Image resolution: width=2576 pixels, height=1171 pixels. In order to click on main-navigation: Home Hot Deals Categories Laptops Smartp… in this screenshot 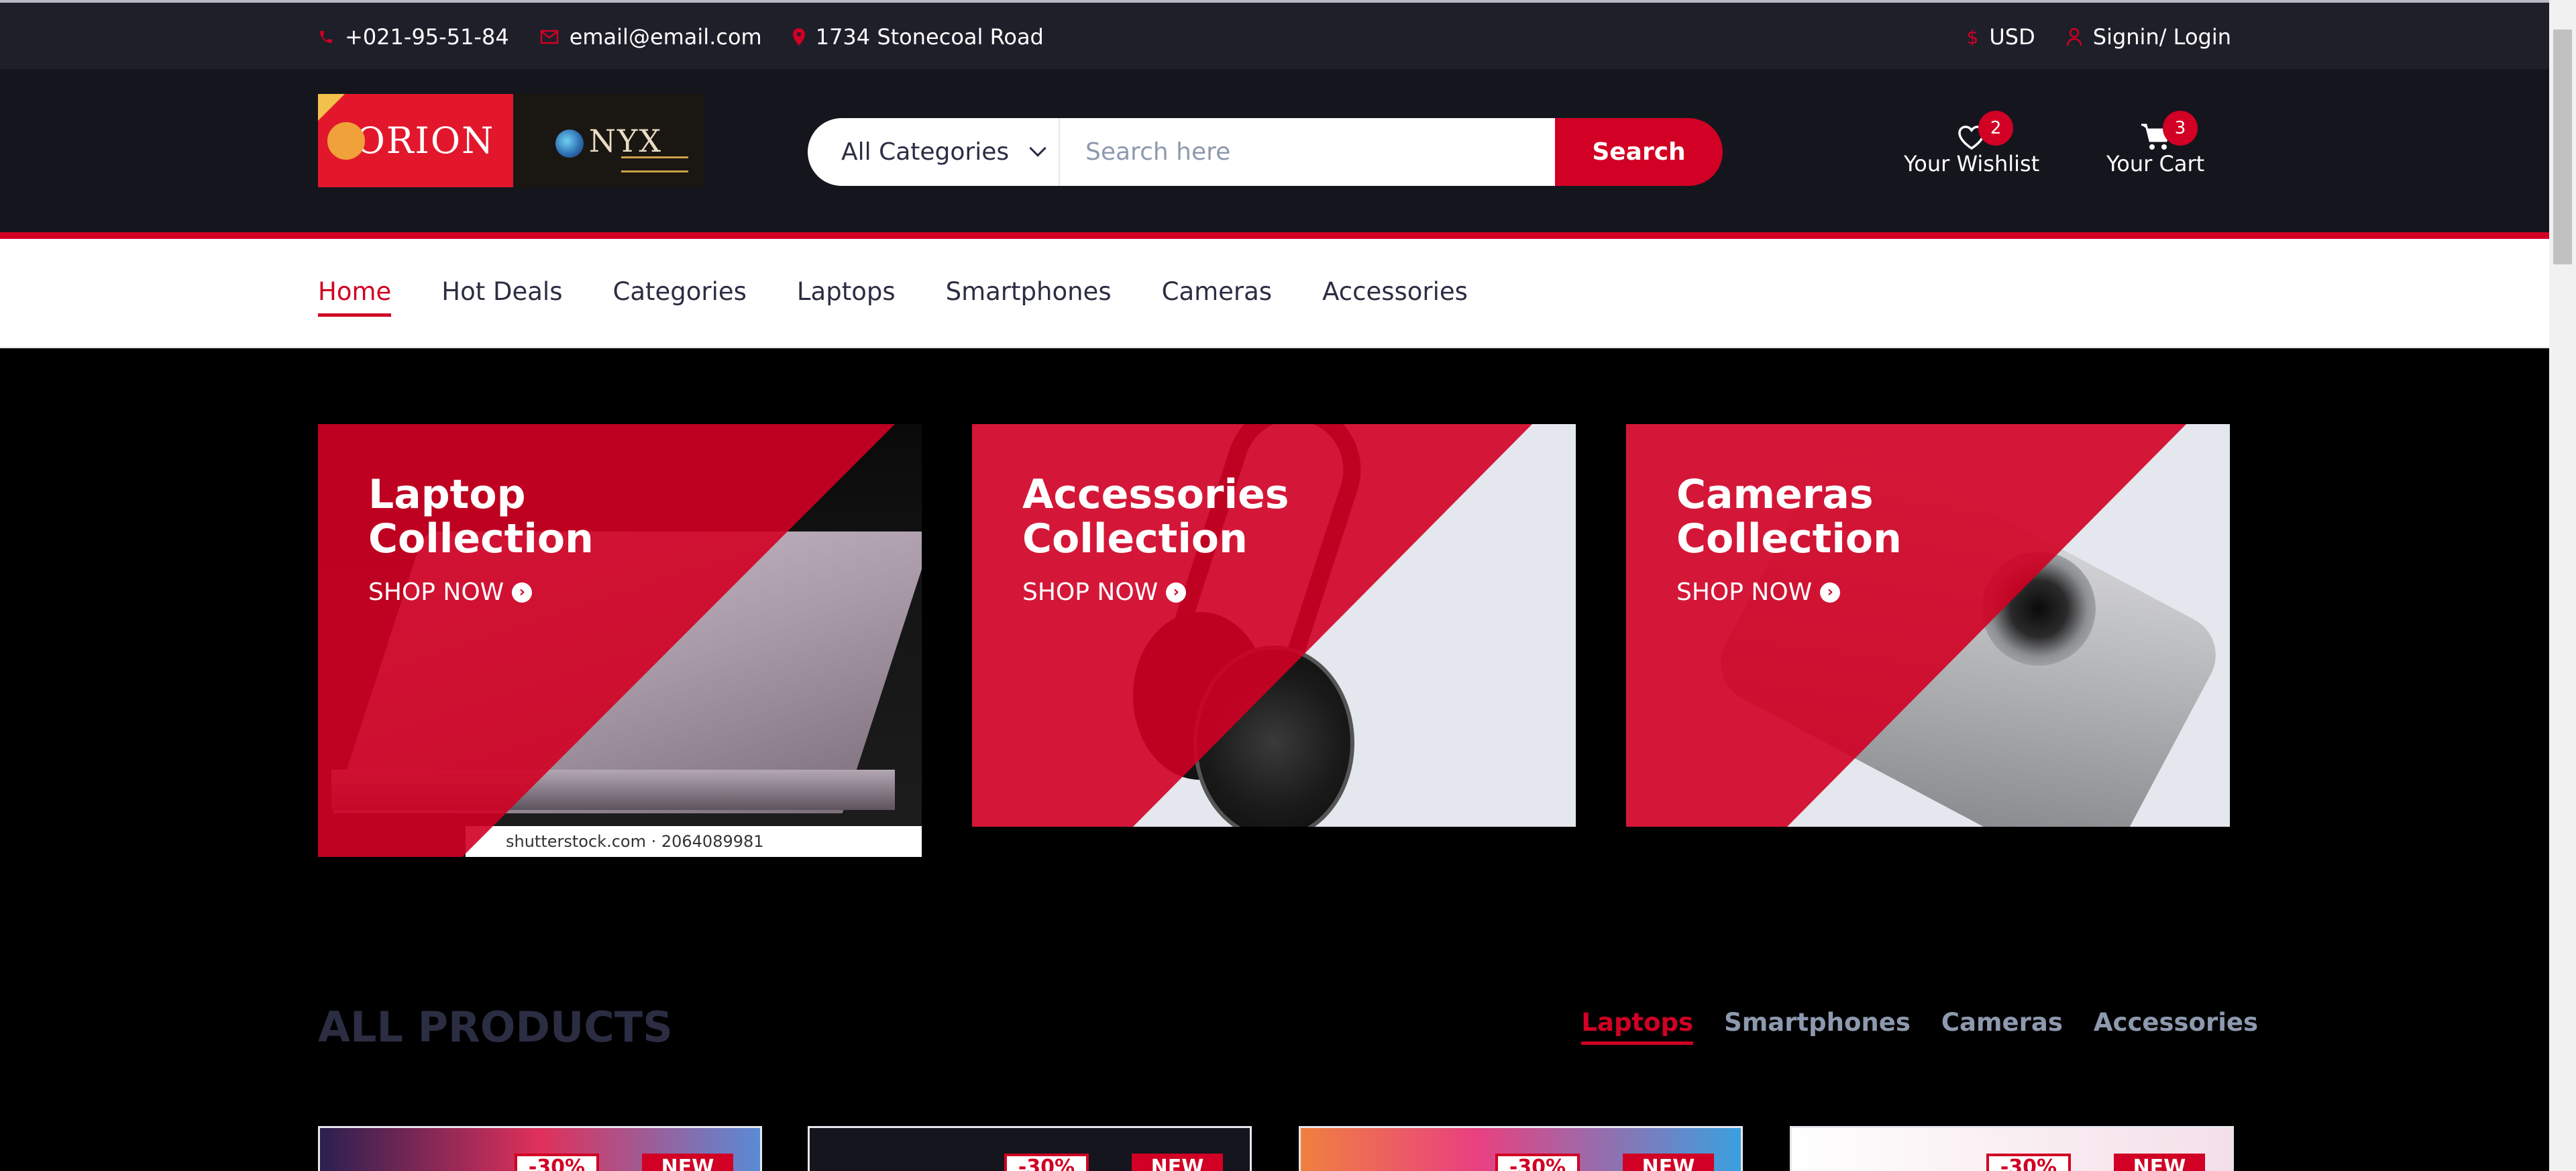, I will do `click(1274, 293)`.